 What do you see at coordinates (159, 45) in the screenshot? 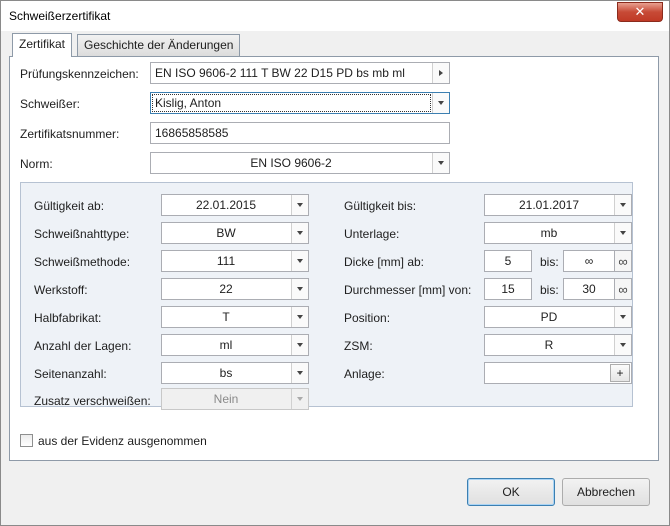
I see `tab-geschichte: Geschichte der Änderungen` at bounding box center [159, 45].